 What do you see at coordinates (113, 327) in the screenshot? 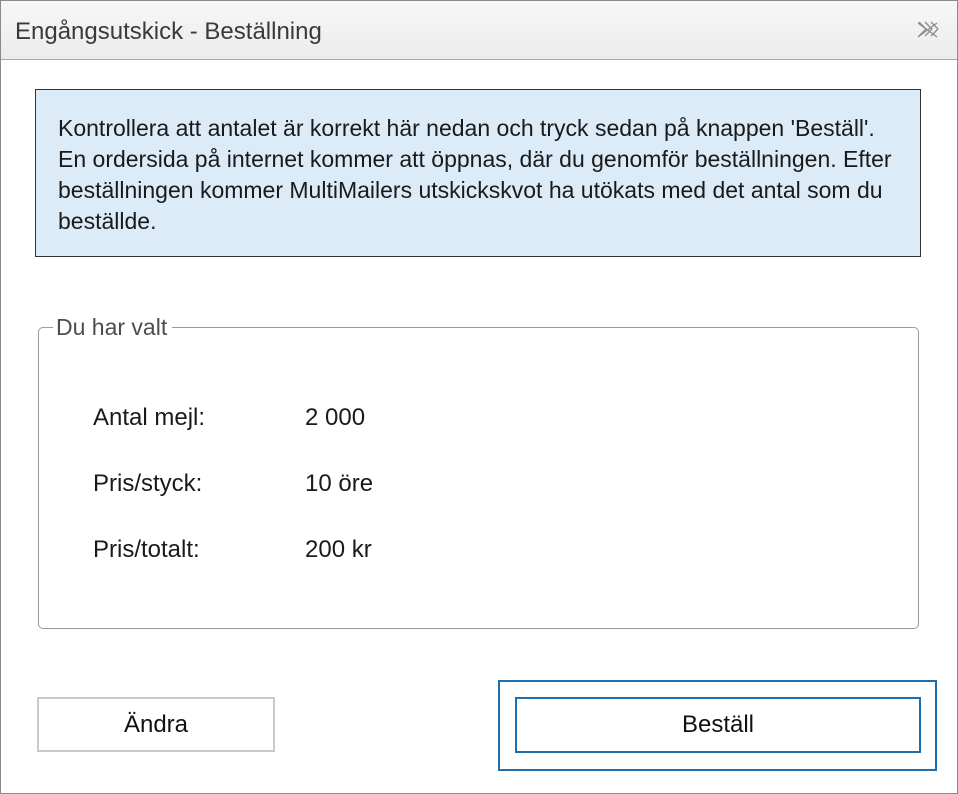
I see `selection-group-legend: Du har valt` at bounding box center [113, 327].